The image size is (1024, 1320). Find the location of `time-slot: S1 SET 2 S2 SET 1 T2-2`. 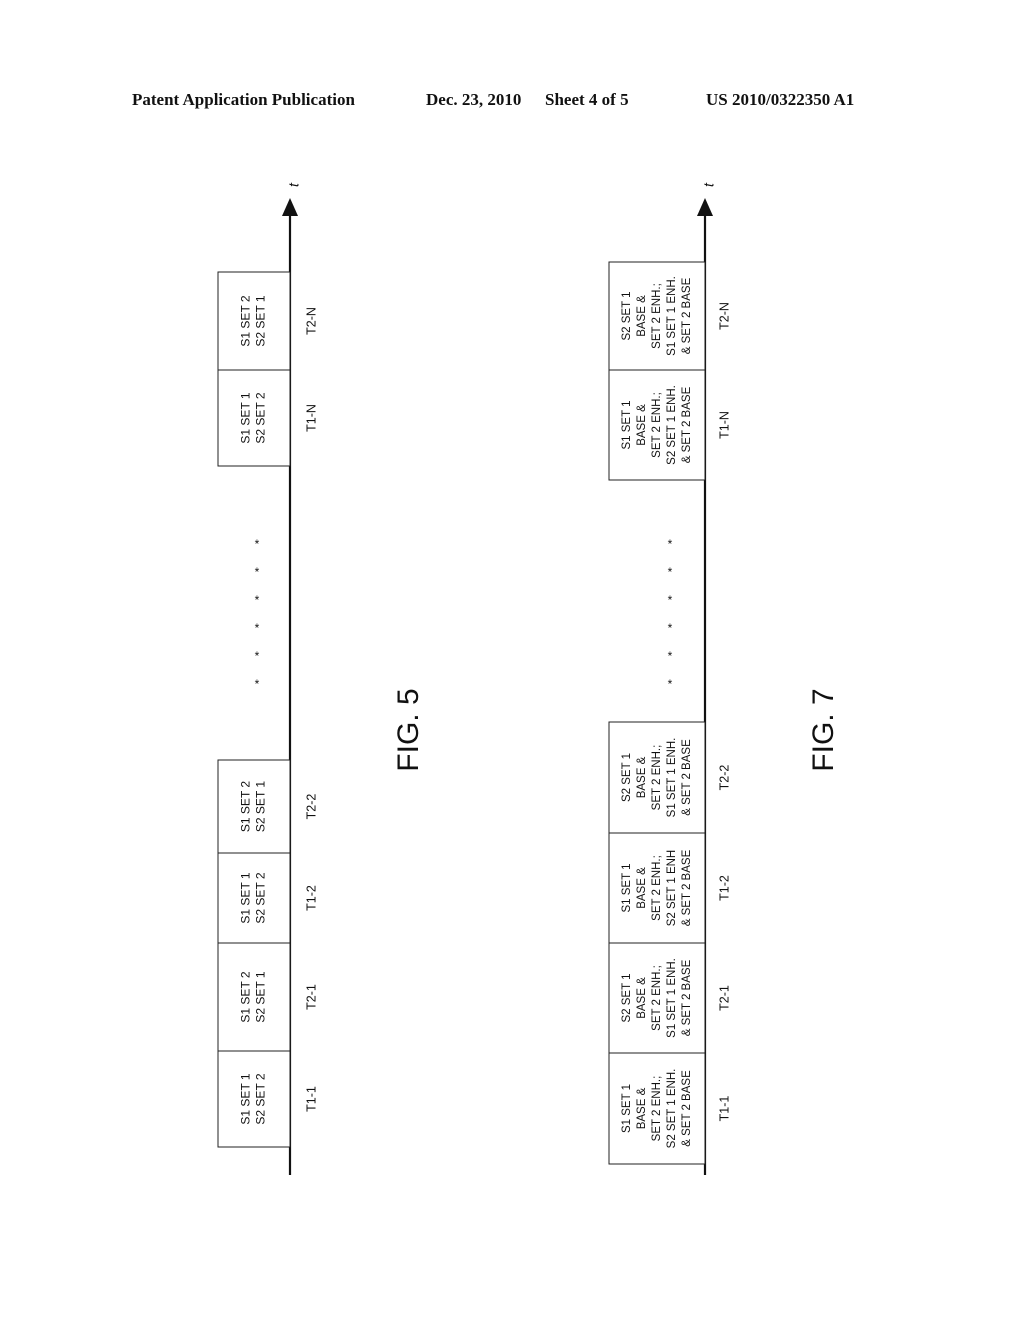

time-slot: S1 SET 2 S2 SET 1 T2-2 is located at coordinates (267, 806).